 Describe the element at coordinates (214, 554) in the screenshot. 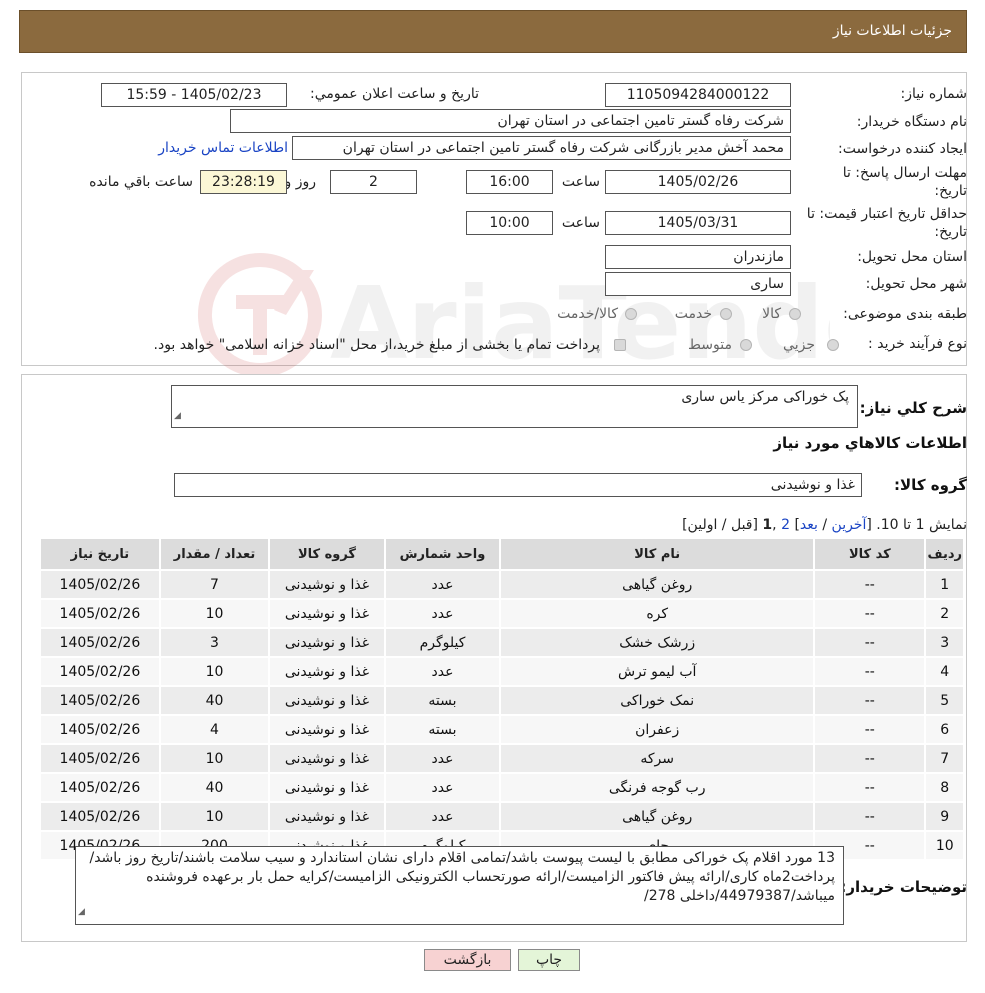

I see `col-quantity: تعداد / مقدار` at that location.